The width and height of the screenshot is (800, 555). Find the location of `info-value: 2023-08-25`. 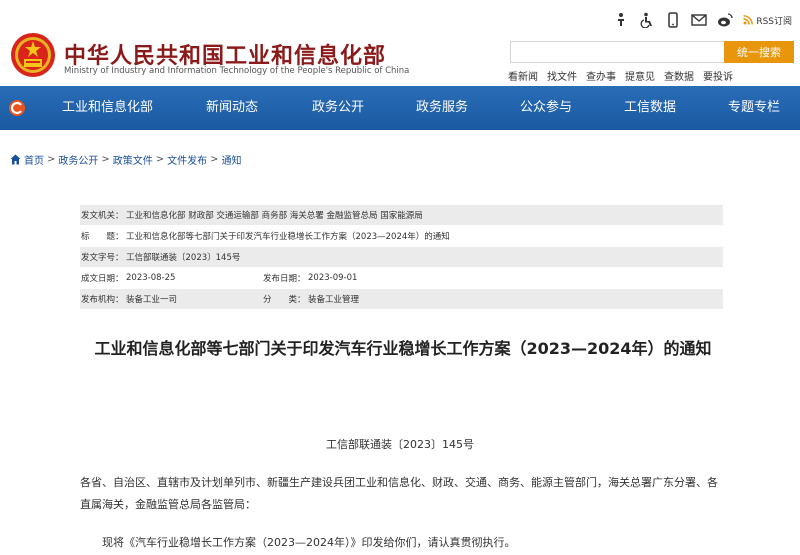

info-value: 2023-08-25 is located at coordinates (151, 278).